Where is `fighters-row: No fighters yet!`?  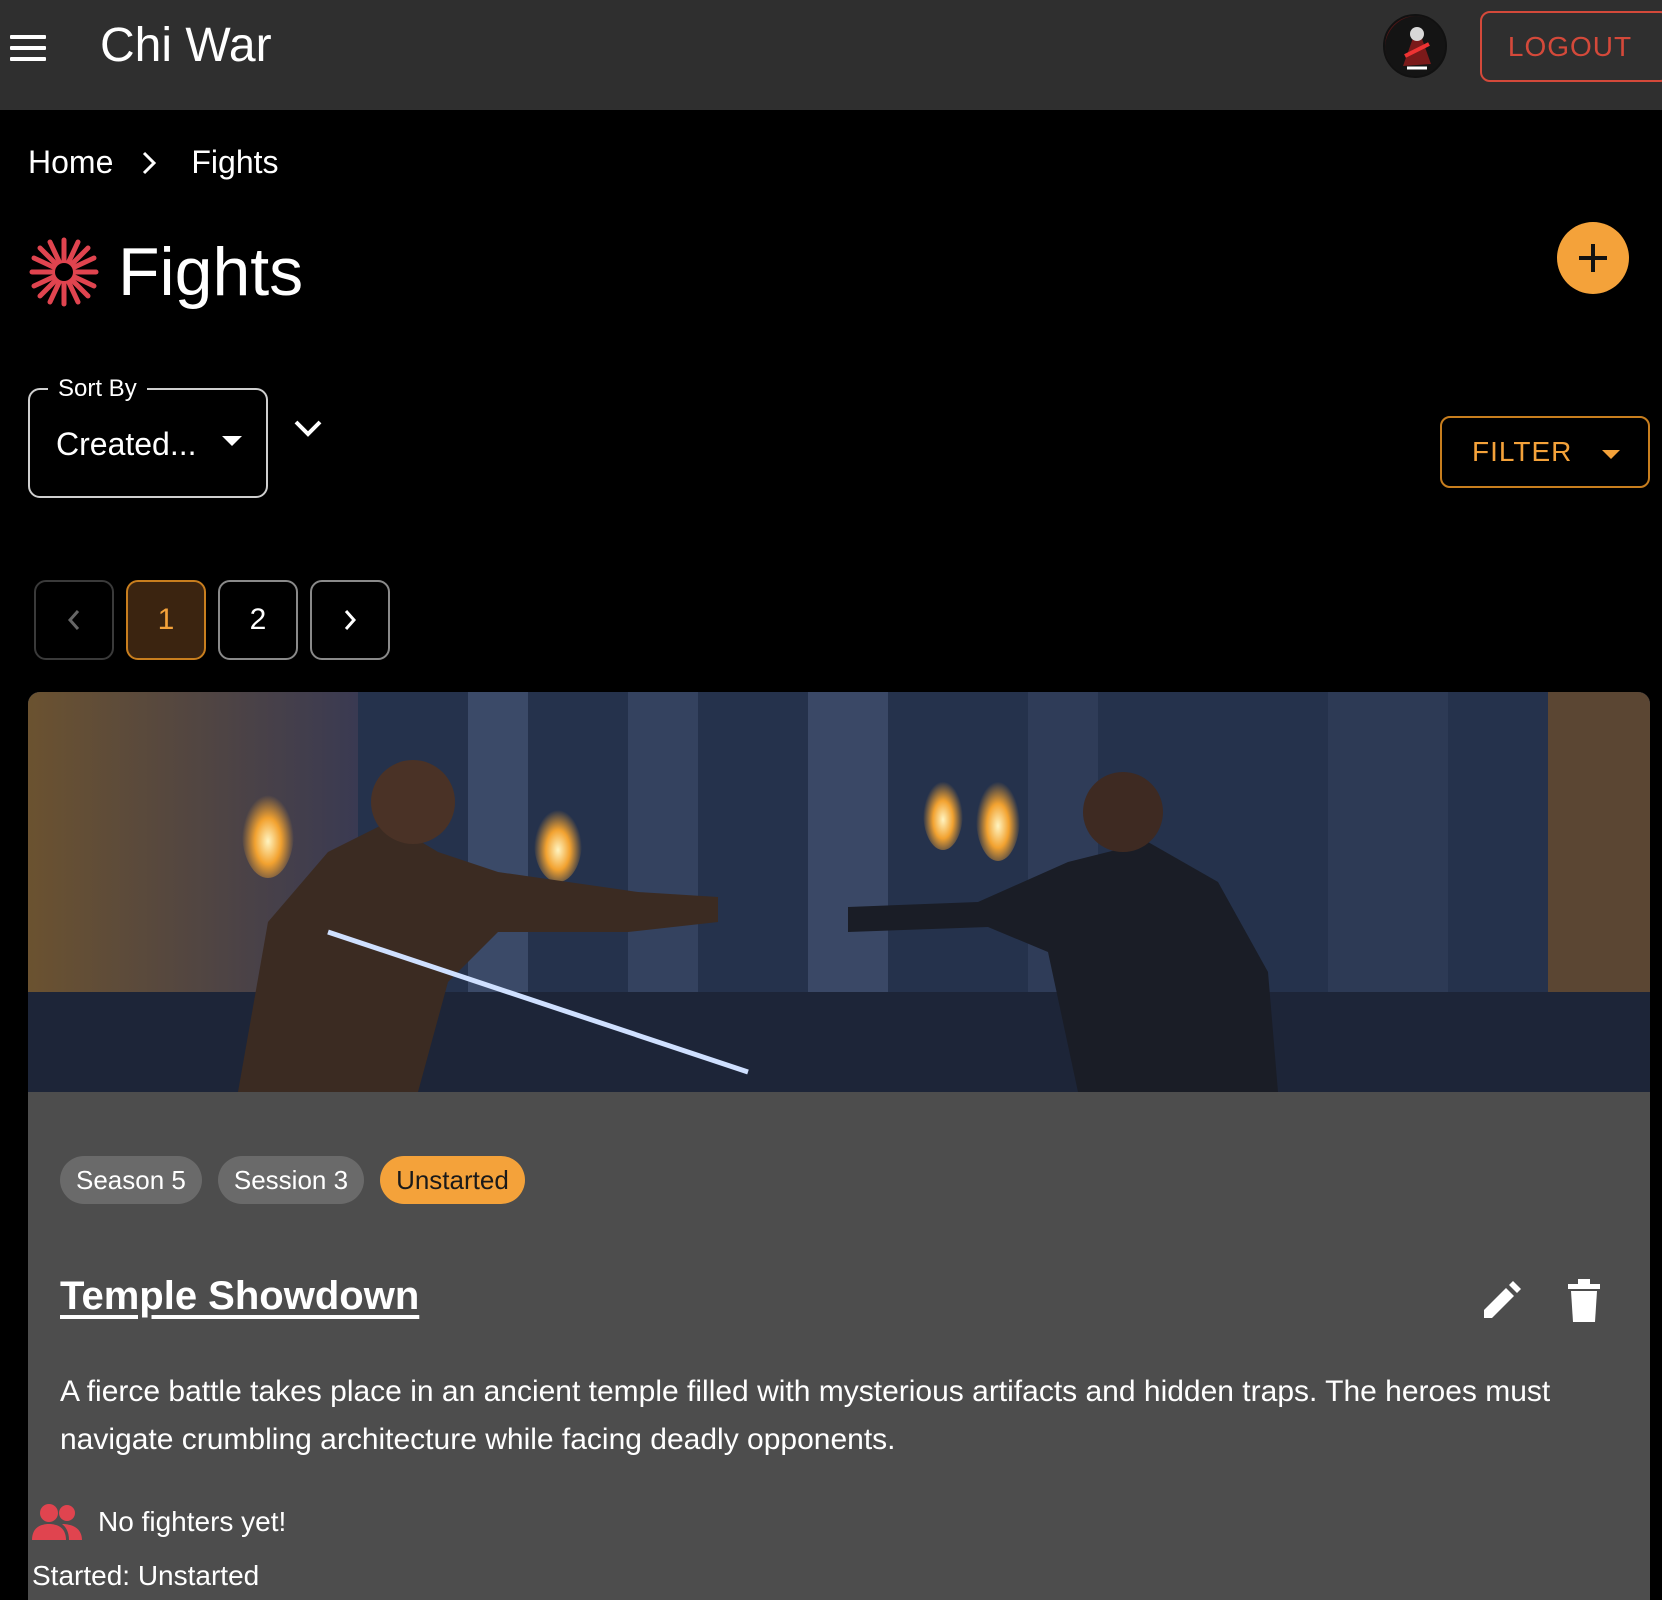 fighters-row: No fighters yet! is located at coordinates (159, 1522).